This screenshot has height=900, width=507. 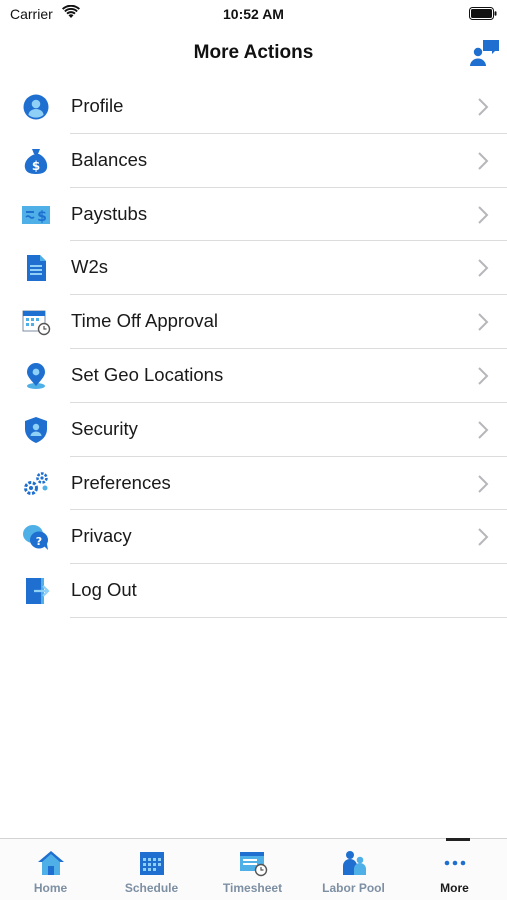 What do you see at coordinates (104, 428) in the screenshot?
I see `list-item-label: Security` at bounding box center [104, 428].